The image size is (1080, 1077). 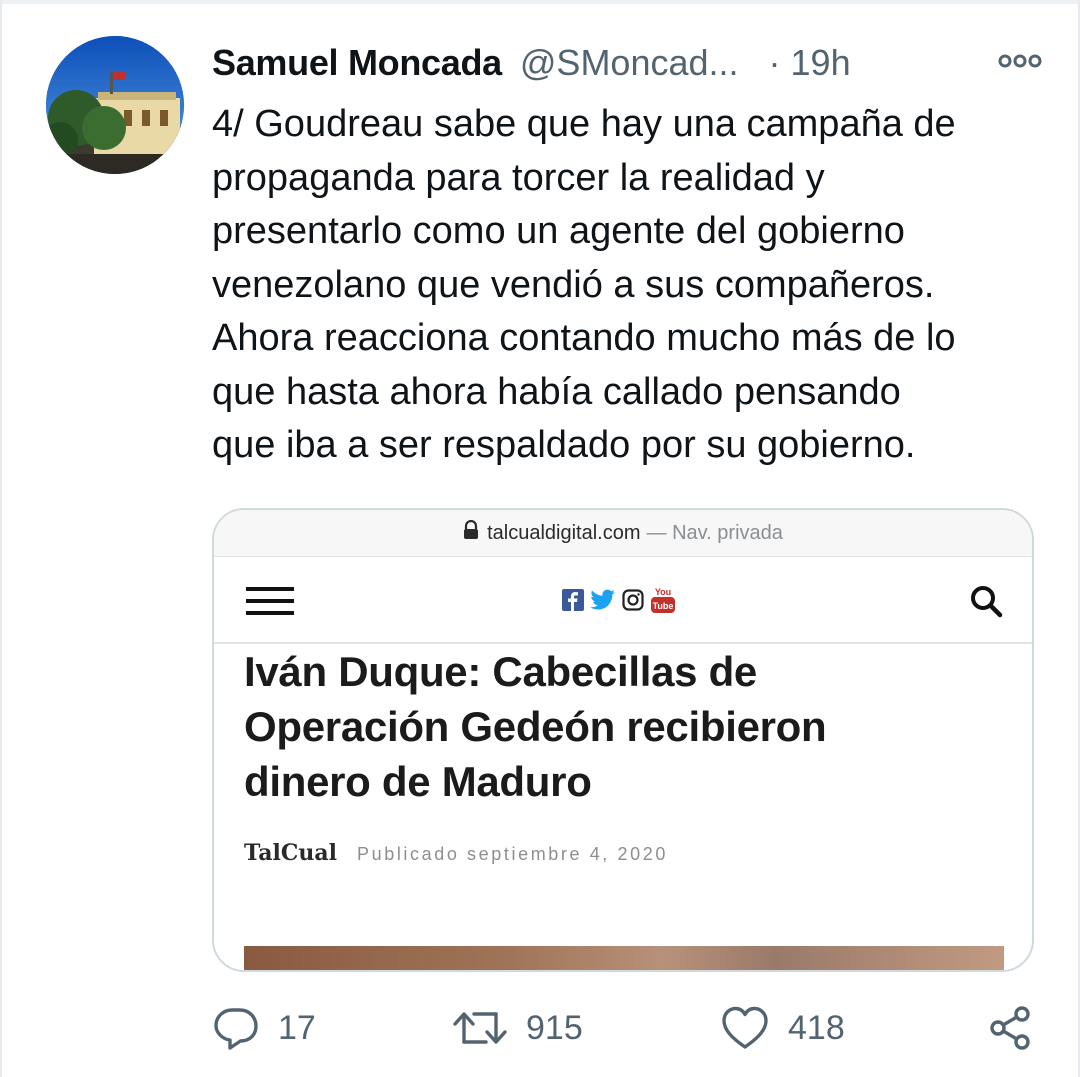 What do you see at coordinates (745, 1027) in the screenshot?
I see `heart-icon` at bounding box center [745, 1027].